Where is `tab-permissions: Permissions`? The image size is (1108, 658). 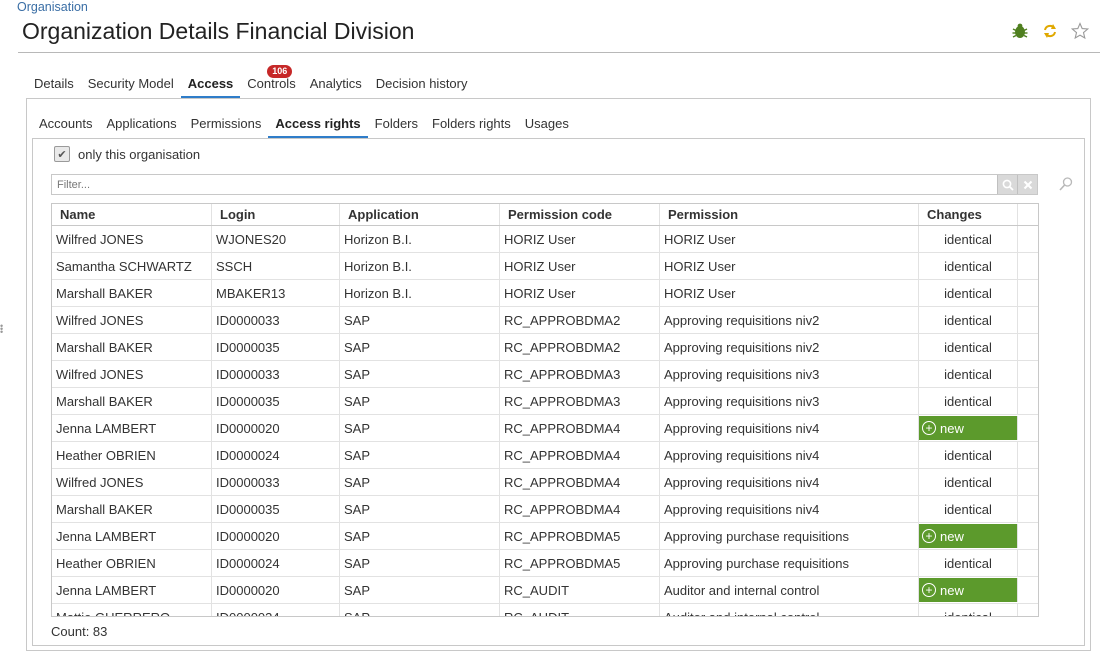
tab-permissions: Permissions is located at coordinates (226, 125).